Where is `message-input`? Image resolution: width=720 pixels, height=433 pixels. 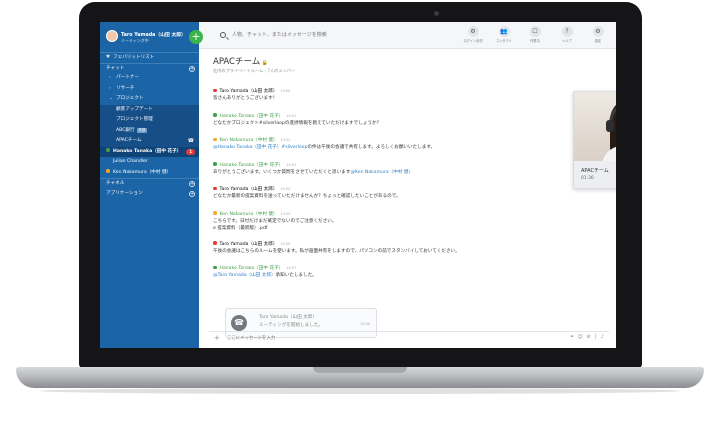
message-input is located at coordinates (377, 338).